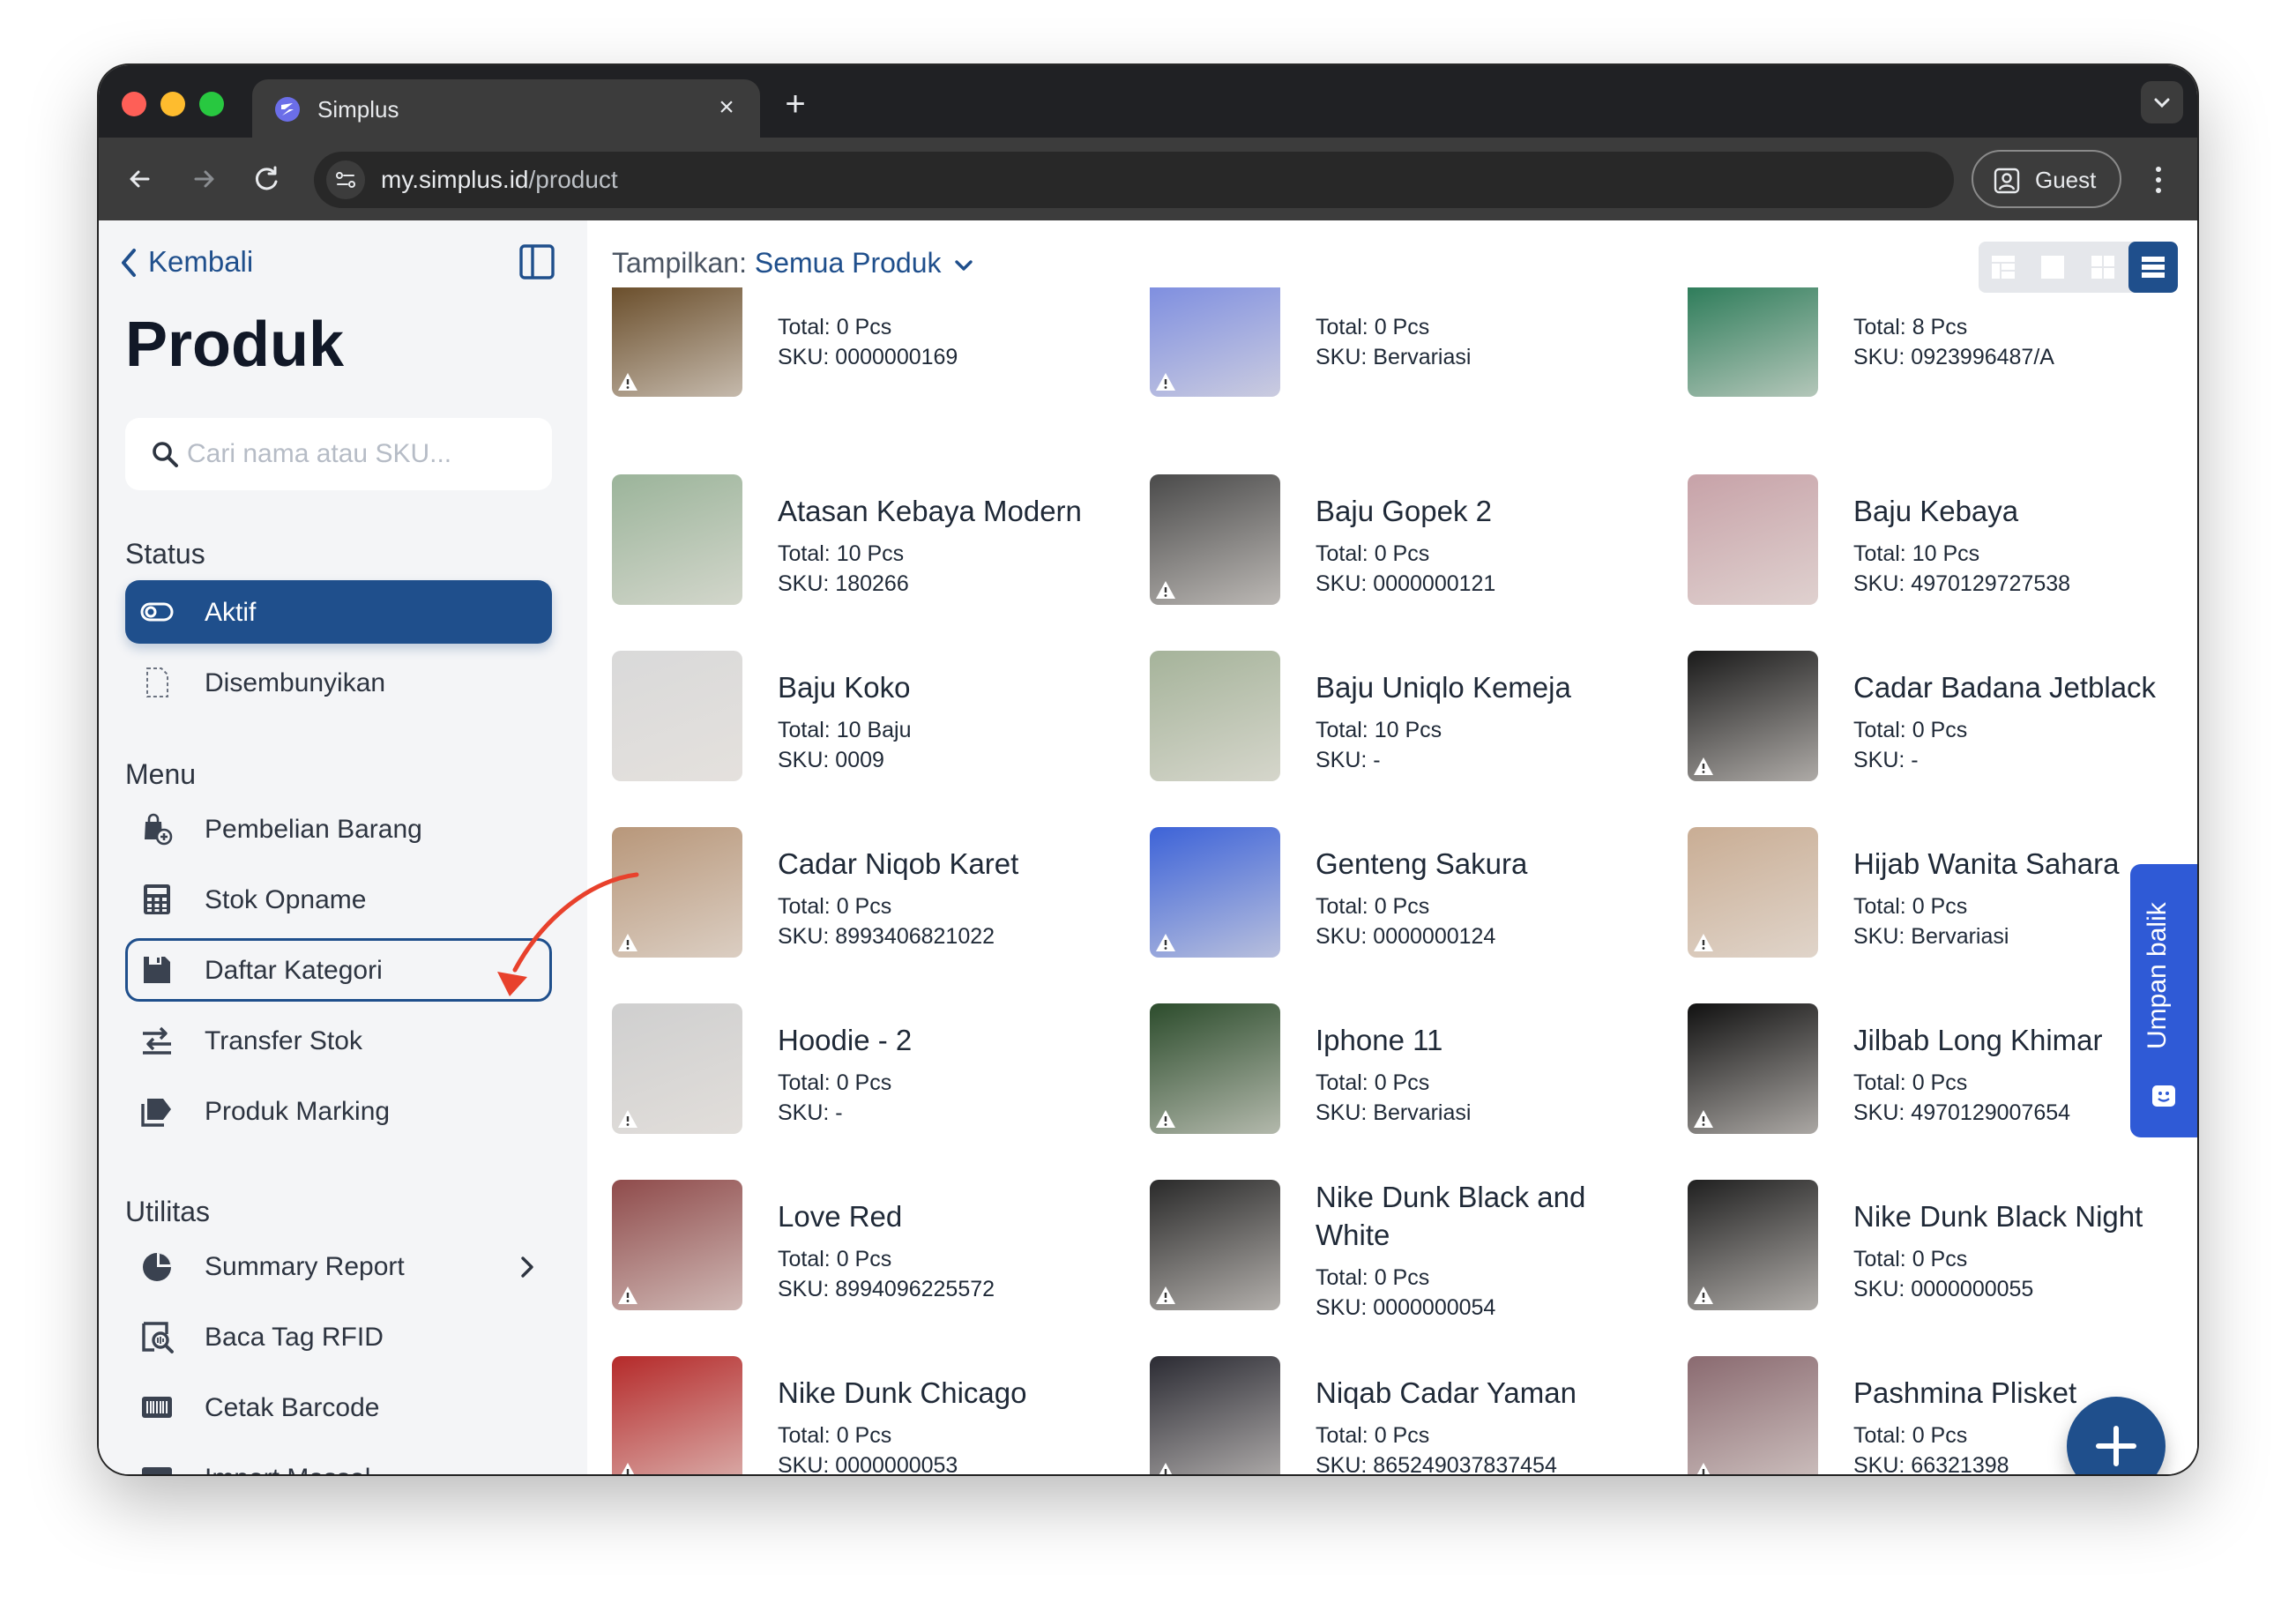 This screenshot has height=1603, width=2296. Describe the element at coordinates (1446, 1392) in the screenshot. I see `product-name: Niqab Cadar Yaman` at that location.